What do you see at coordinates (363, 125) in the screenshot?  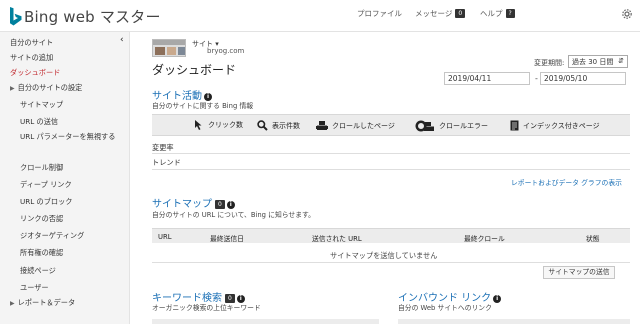 I see `metric-crawled-pages-label: クロールしたページ` at bounding box center [363, 125].